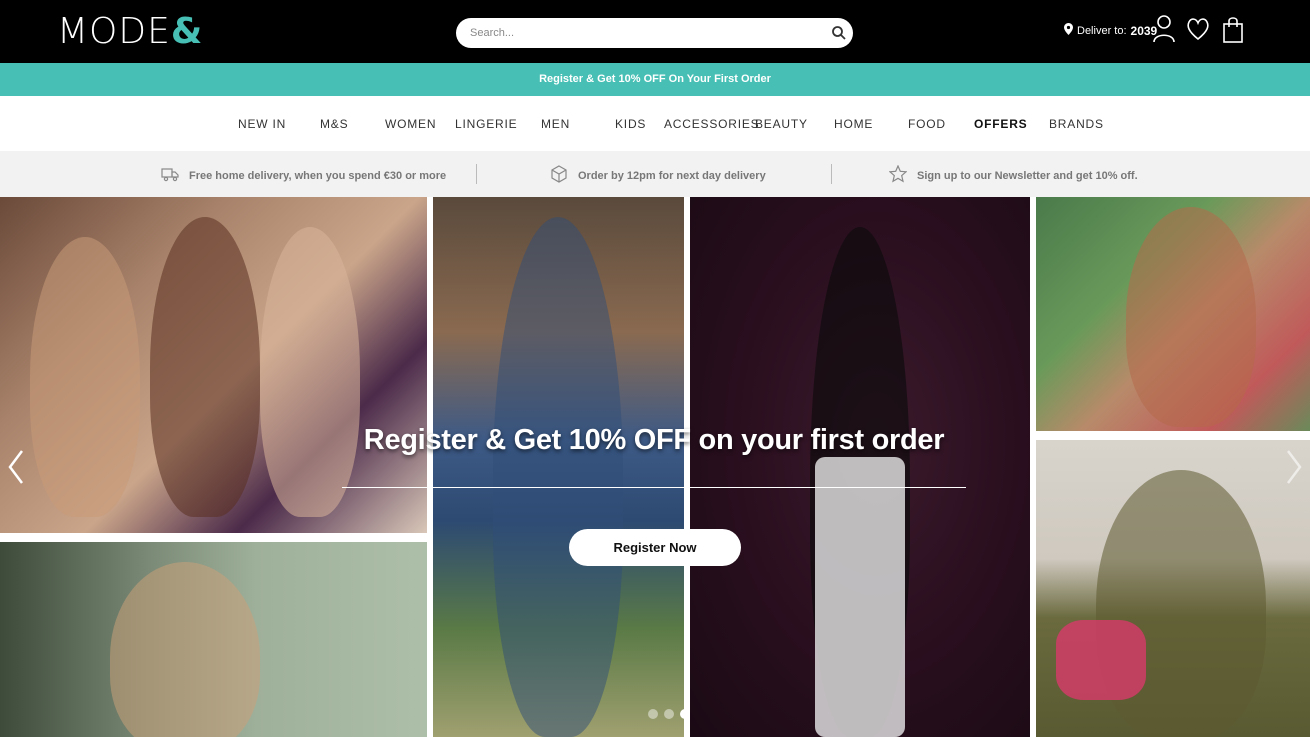 This screenshot has width=1310, height=737. Describe the element at coordinates (262, 124) in the screenshot. I see `nav-item-new-in: NEW IN` at that location.